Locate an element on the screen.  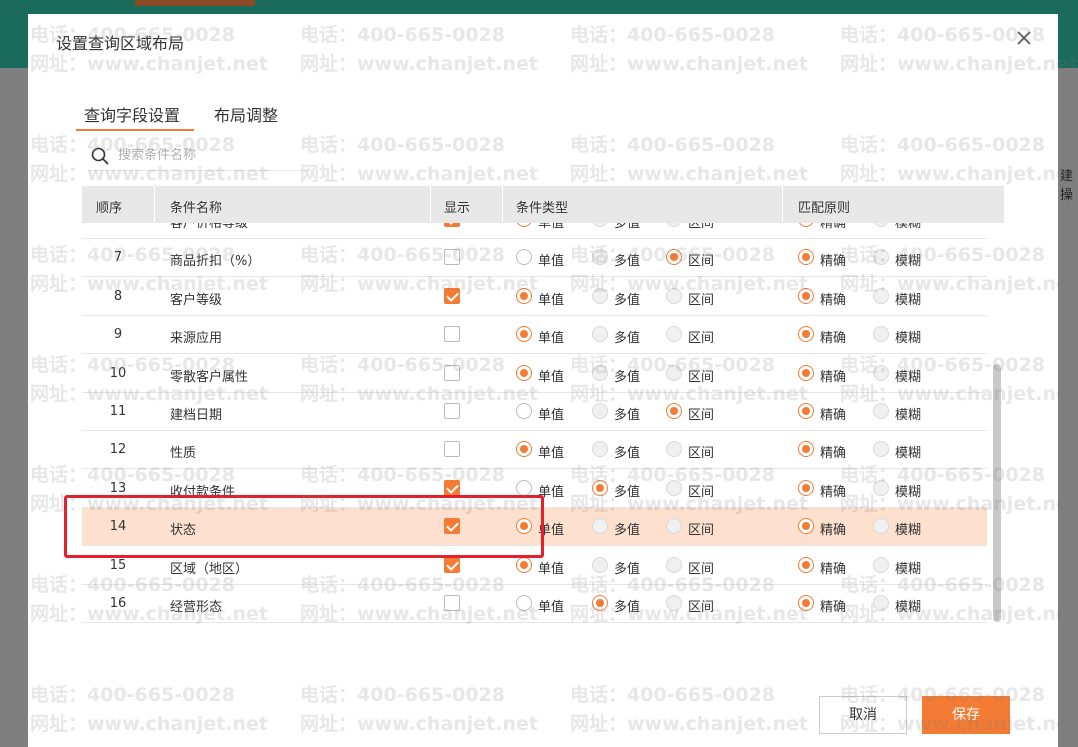
table-row: 10 零散客户属性 单值 多值 区间 精确 模糊 is located at coordinates (534, 374).